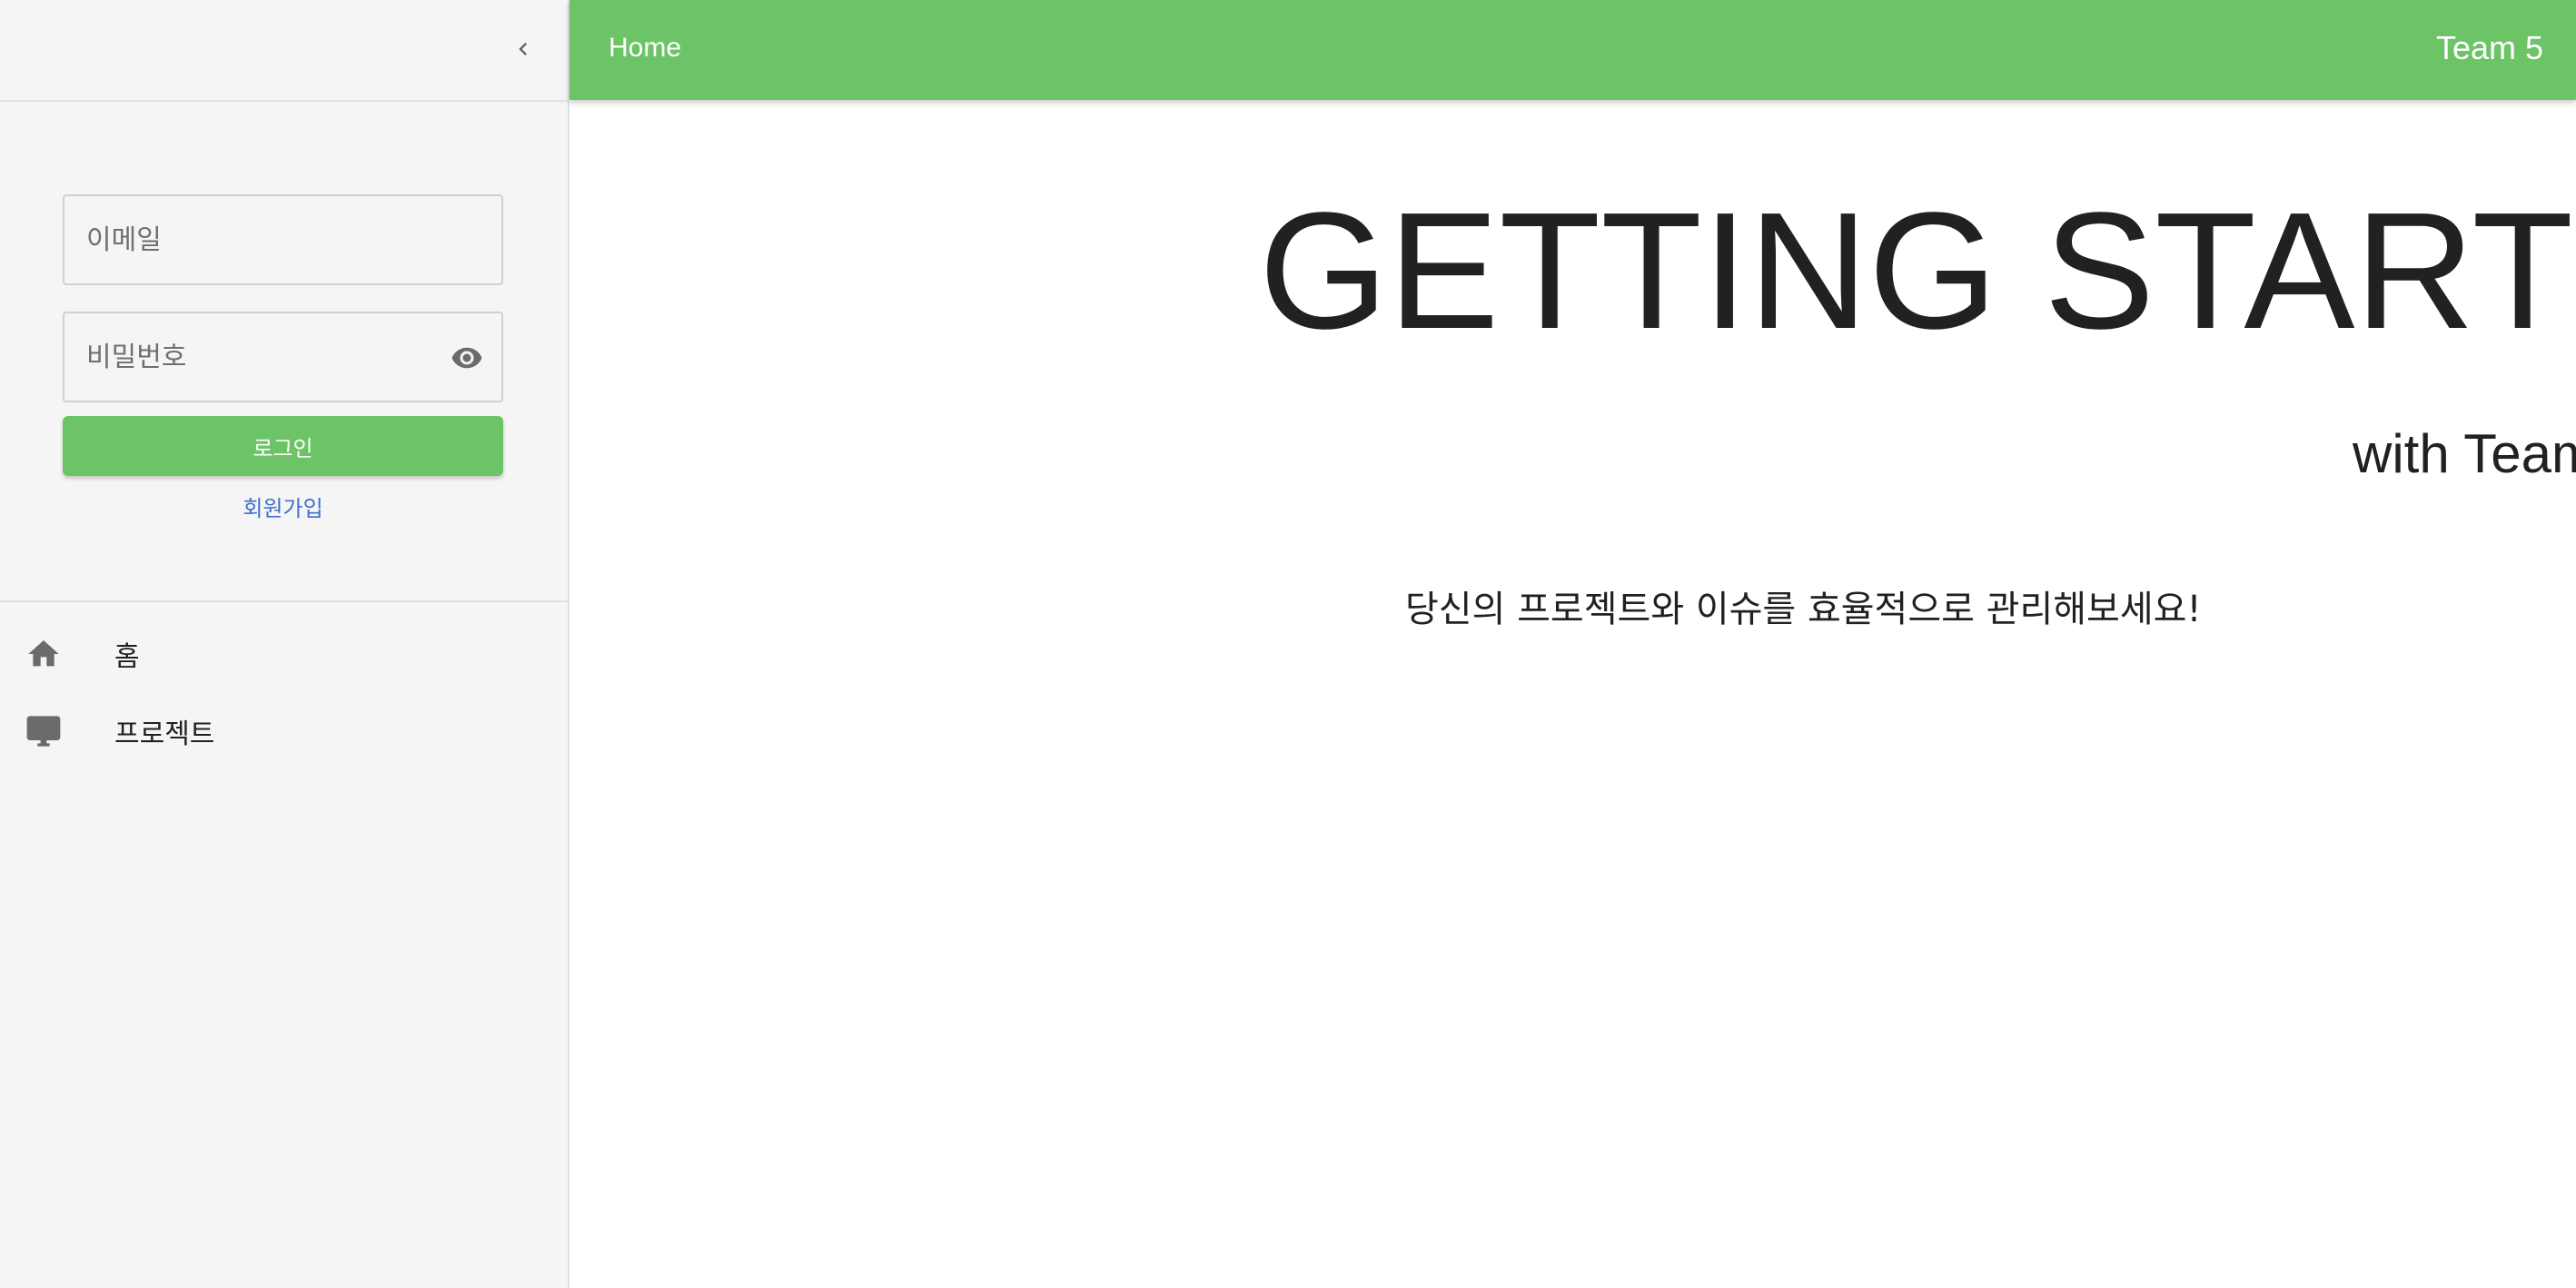  What do you see at coordinates (2464, 453) in the screenshot?
I see `hero-subtitle: with Team 5` at bounding box center [2464, 453].